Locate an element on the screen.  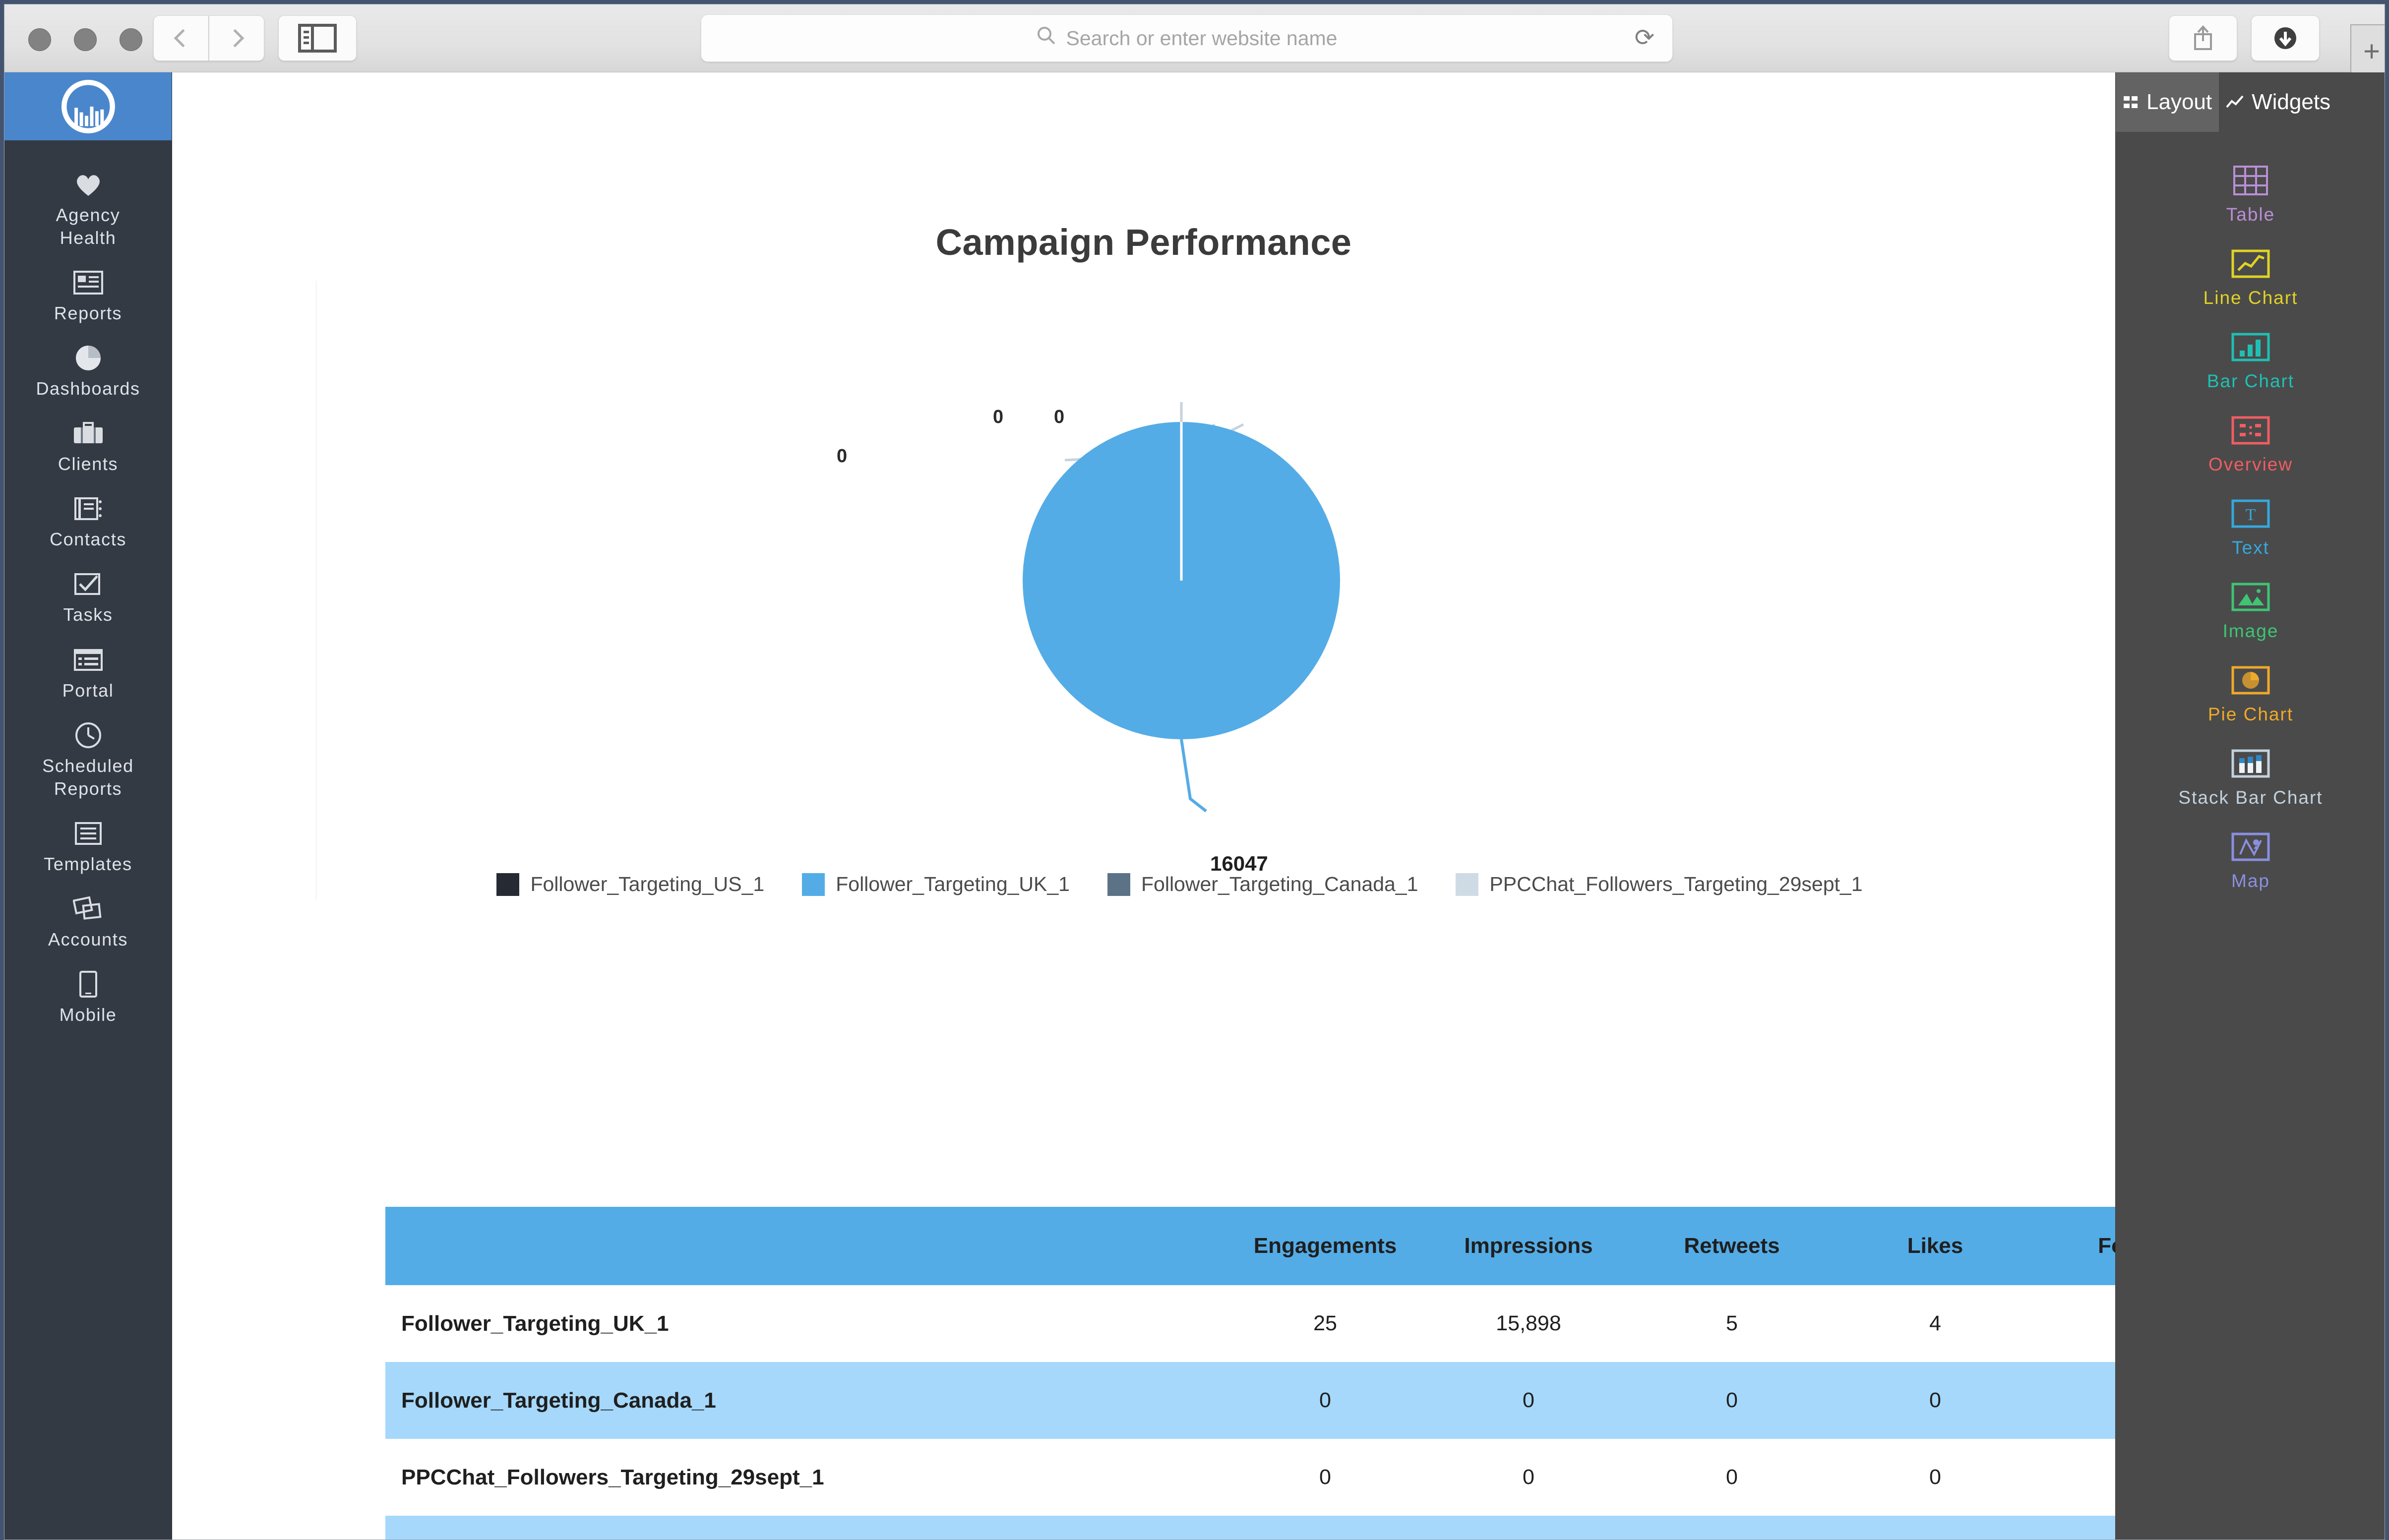
column-header-follows: Follows is located at coordinates (2076, 1246).